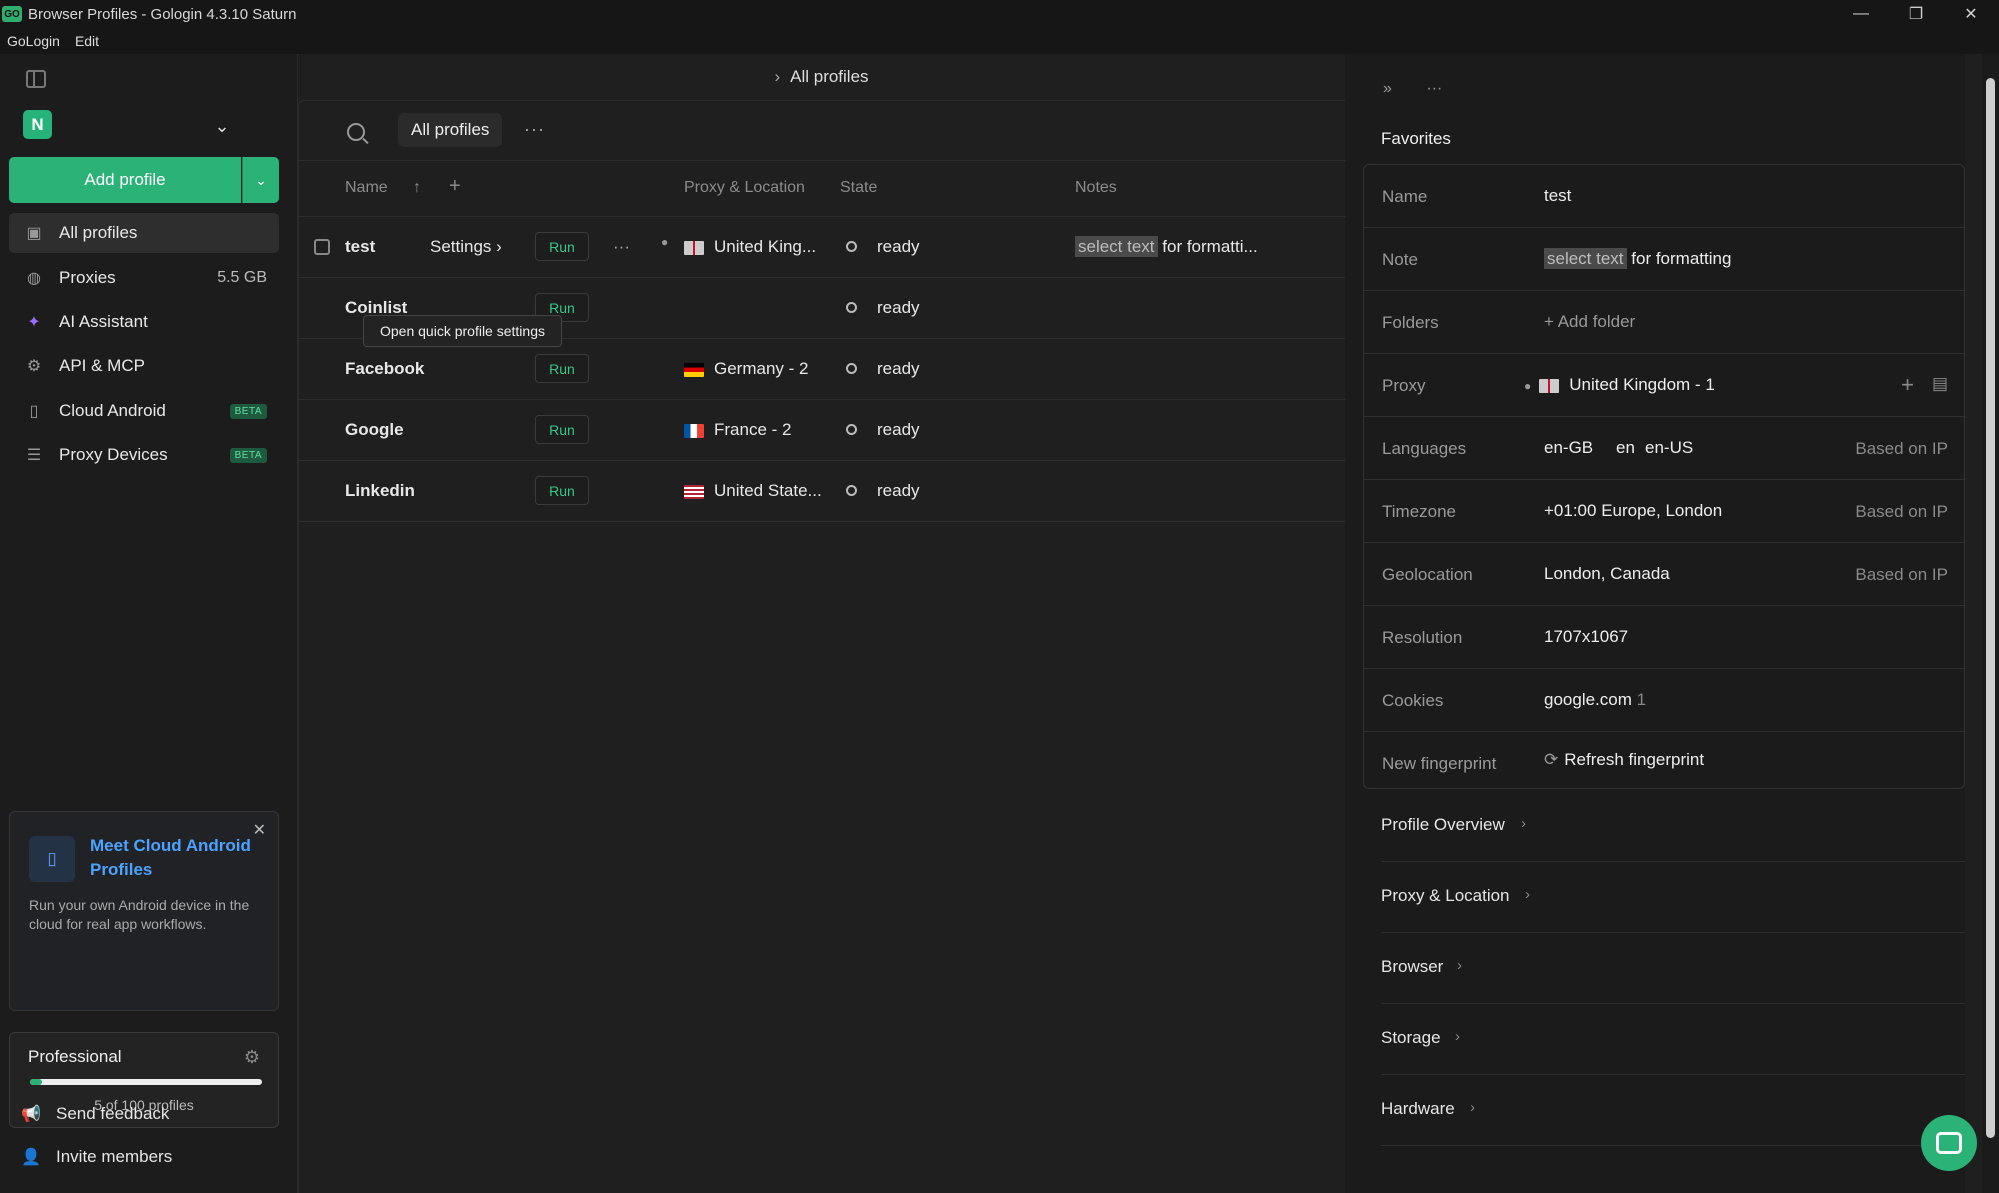 The width and height of the screenshot is (1999, 1193). What do you see at coordinates (1673, 968) in the screenshot?
I see `section-browser: Browser ›` at bounding box center [1673, 968].